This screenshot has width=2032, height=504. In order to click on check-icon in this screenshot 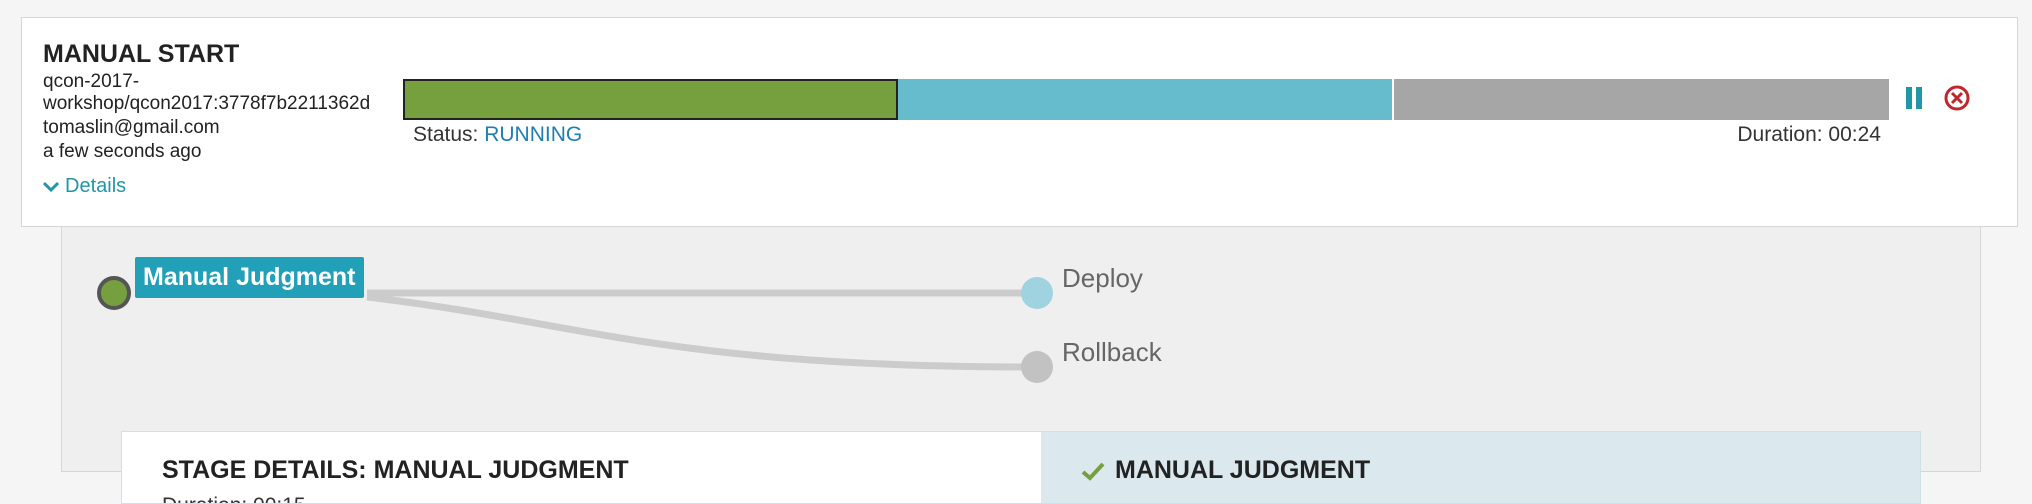, I will do `click(1093, 471)`.